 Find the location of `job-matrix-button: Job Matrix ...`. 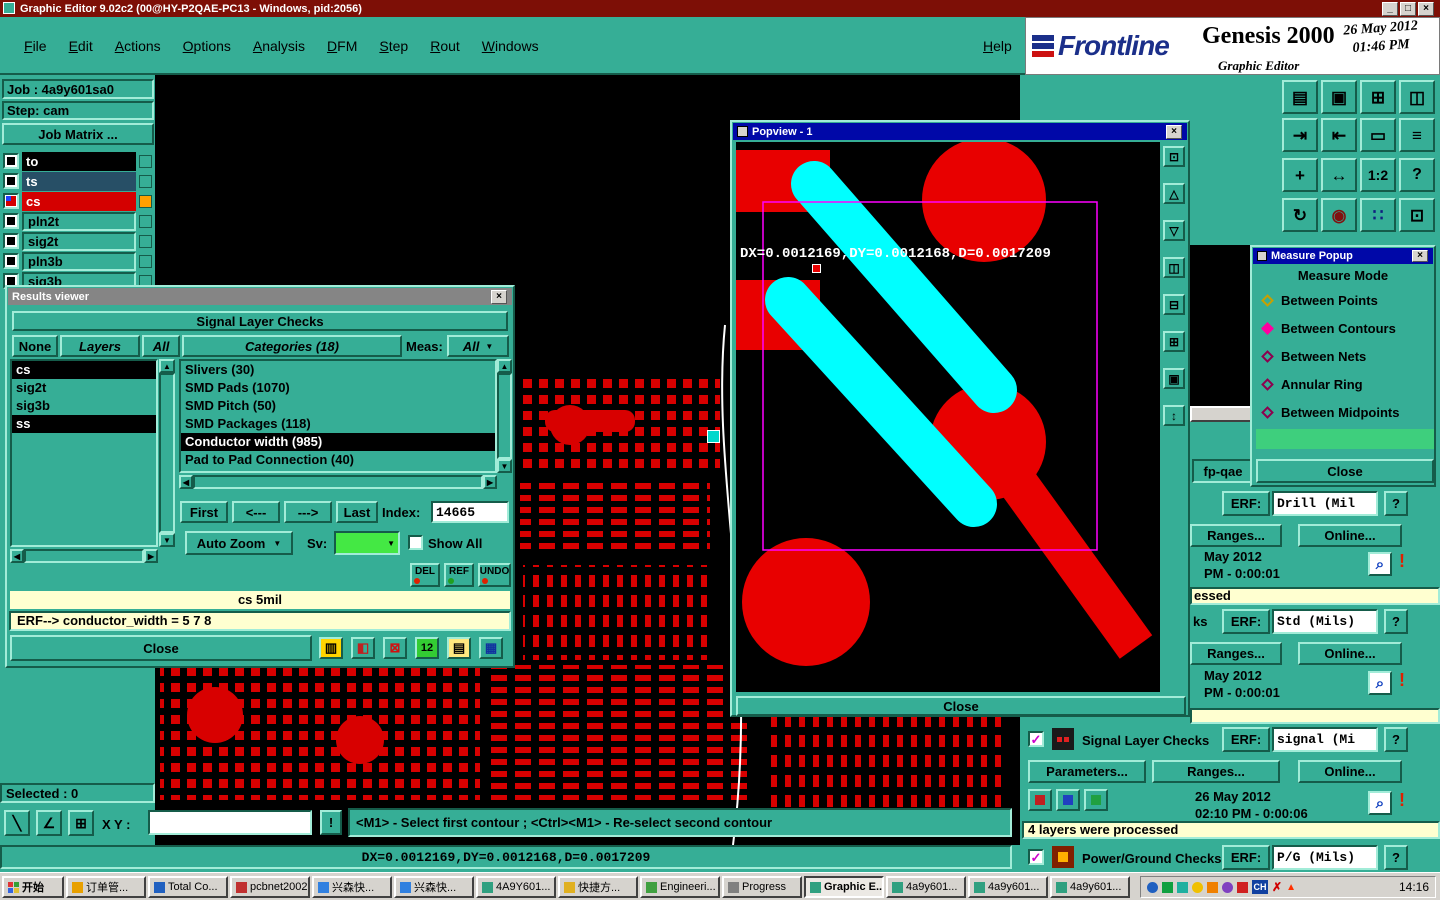

job-matrix-button: Job Matrix ... is located at coordinates (78, 134).